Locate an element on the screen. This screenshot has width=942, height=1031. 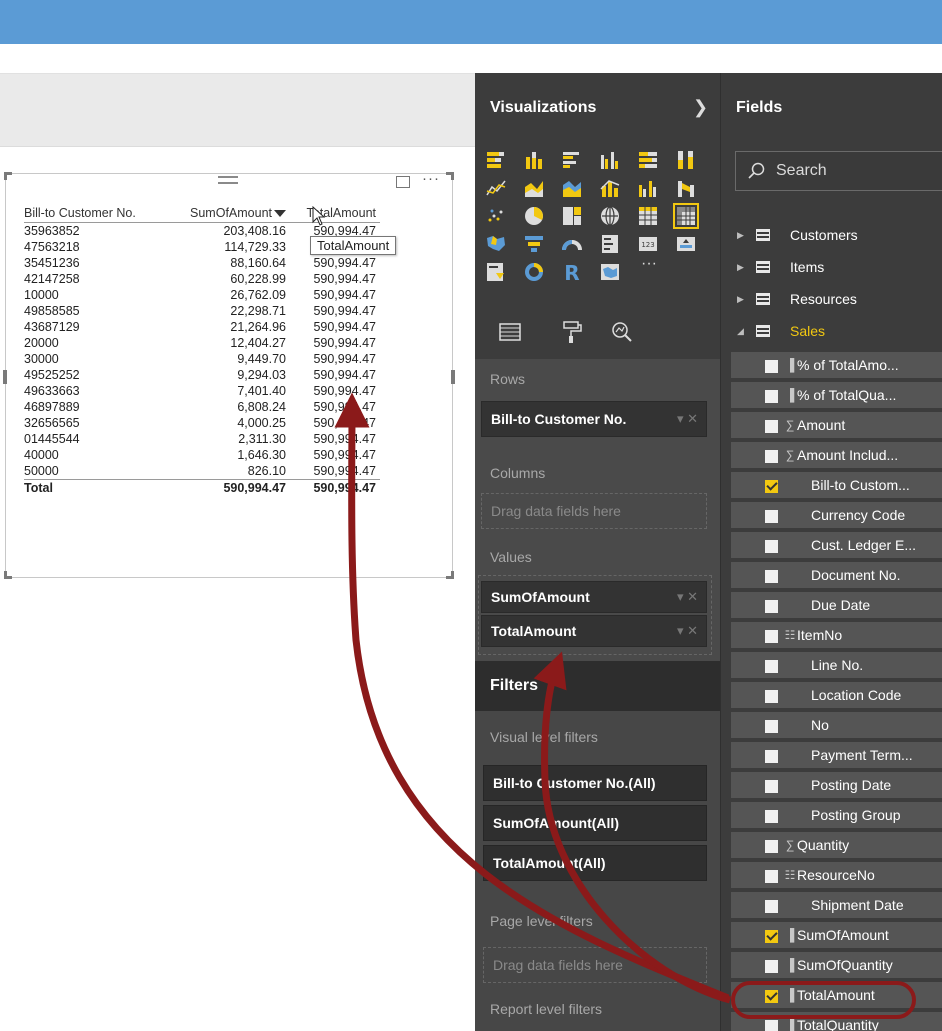
100-percent-bar-chart-icon is located at coordinates (648, 160).